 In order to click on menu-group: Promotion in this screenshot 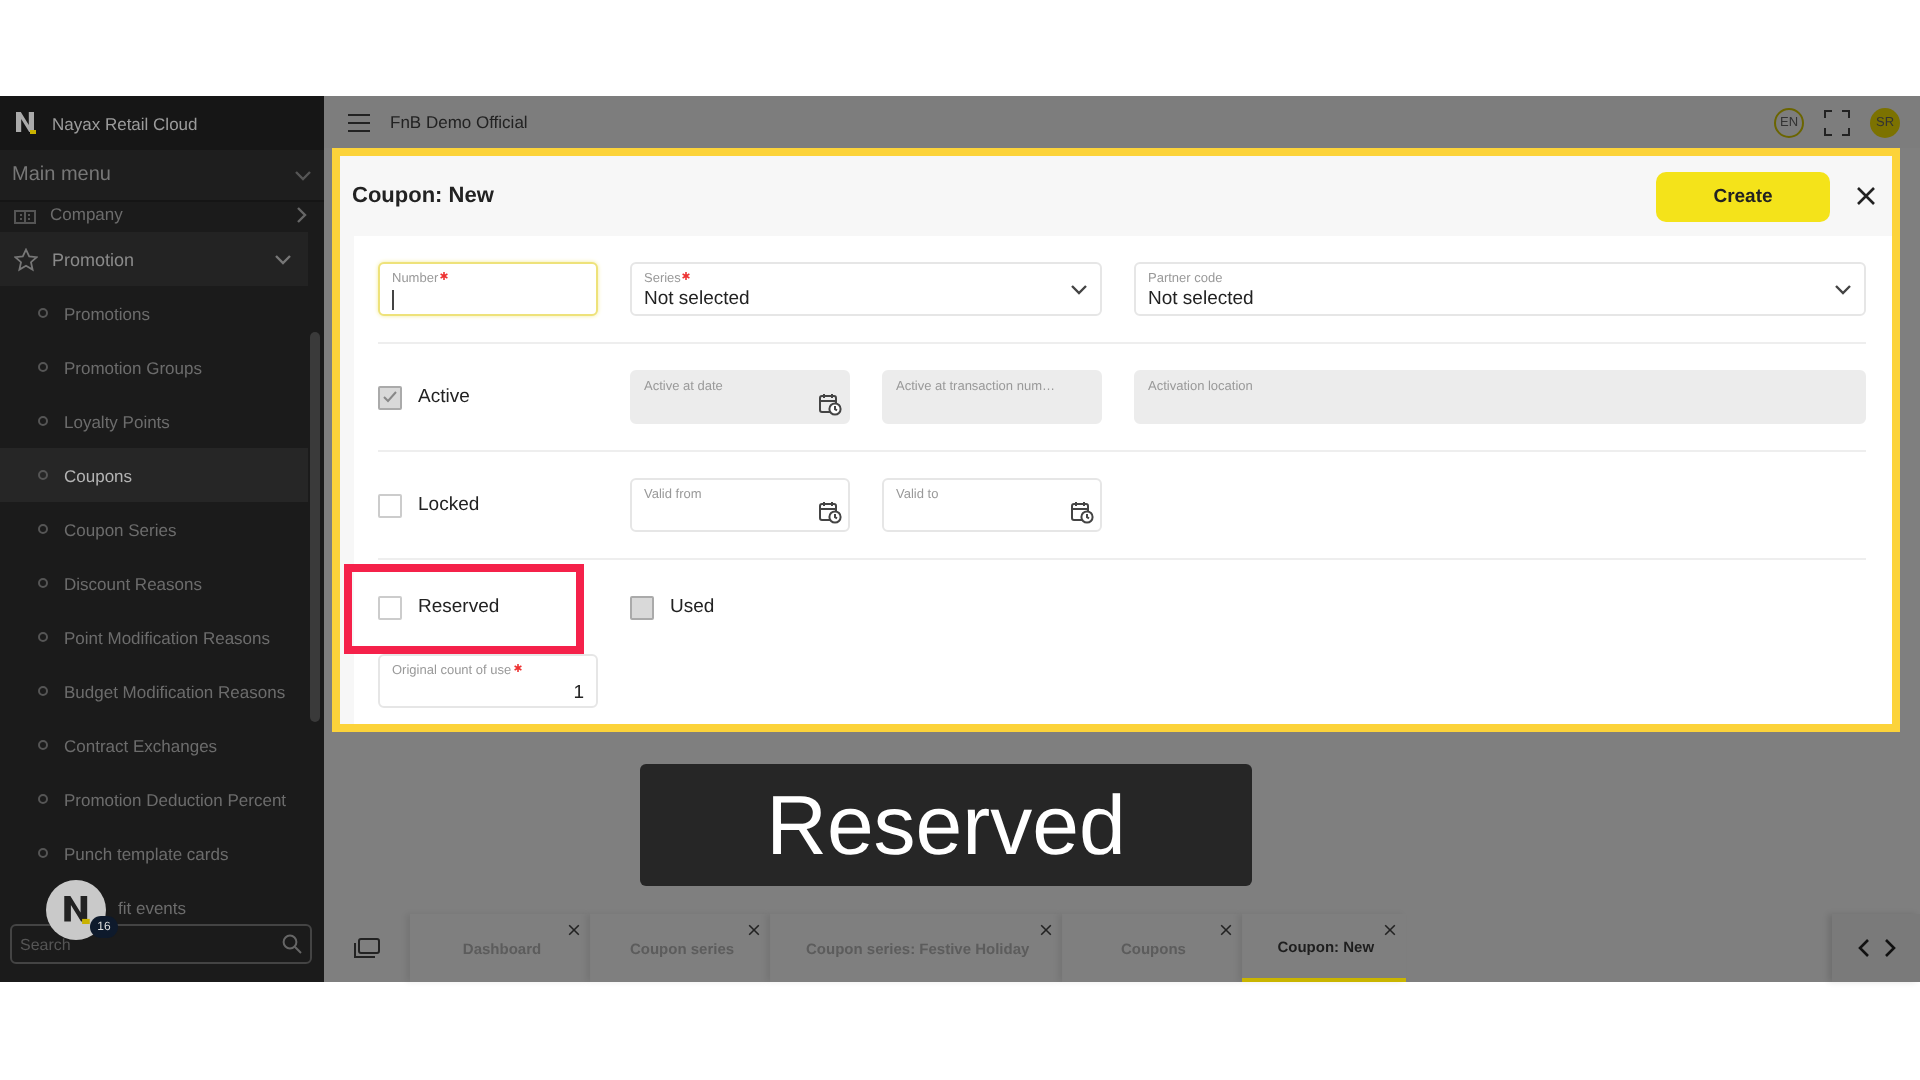, I will do `click(154, 259)`.